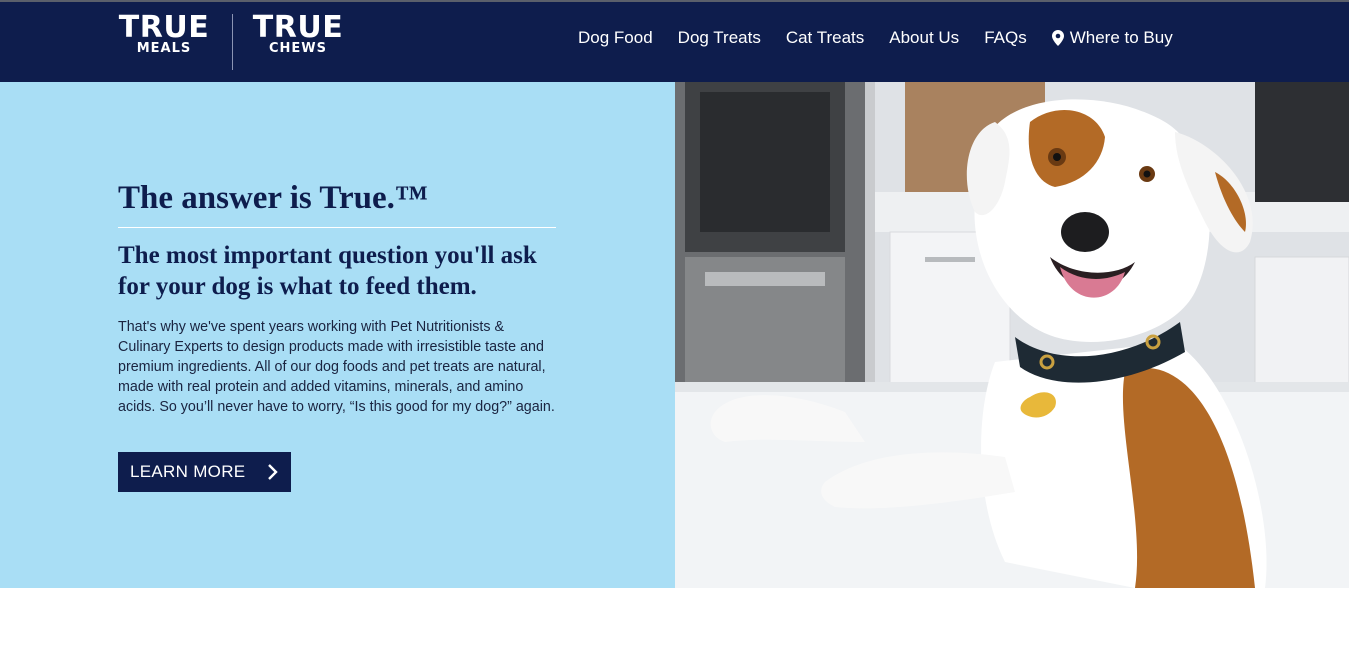  What do you see at coordinates (1005, 38) in the screenshot?
I see `nav-faqs: FAQs` at bounding box center [1005, 38].